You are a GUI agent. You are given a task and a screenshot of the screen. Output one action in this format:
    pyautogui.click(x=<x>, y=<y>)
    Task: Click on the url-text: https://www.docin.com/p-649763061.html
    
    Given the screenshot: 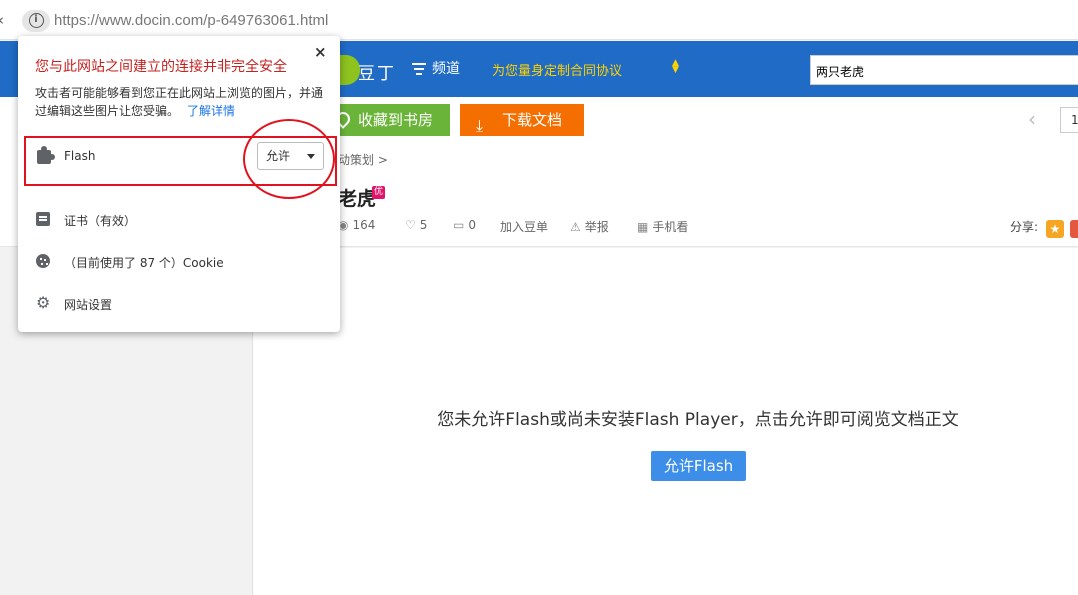 What is the action you would take?
    pyautogui.click(x=191, y=20)
    